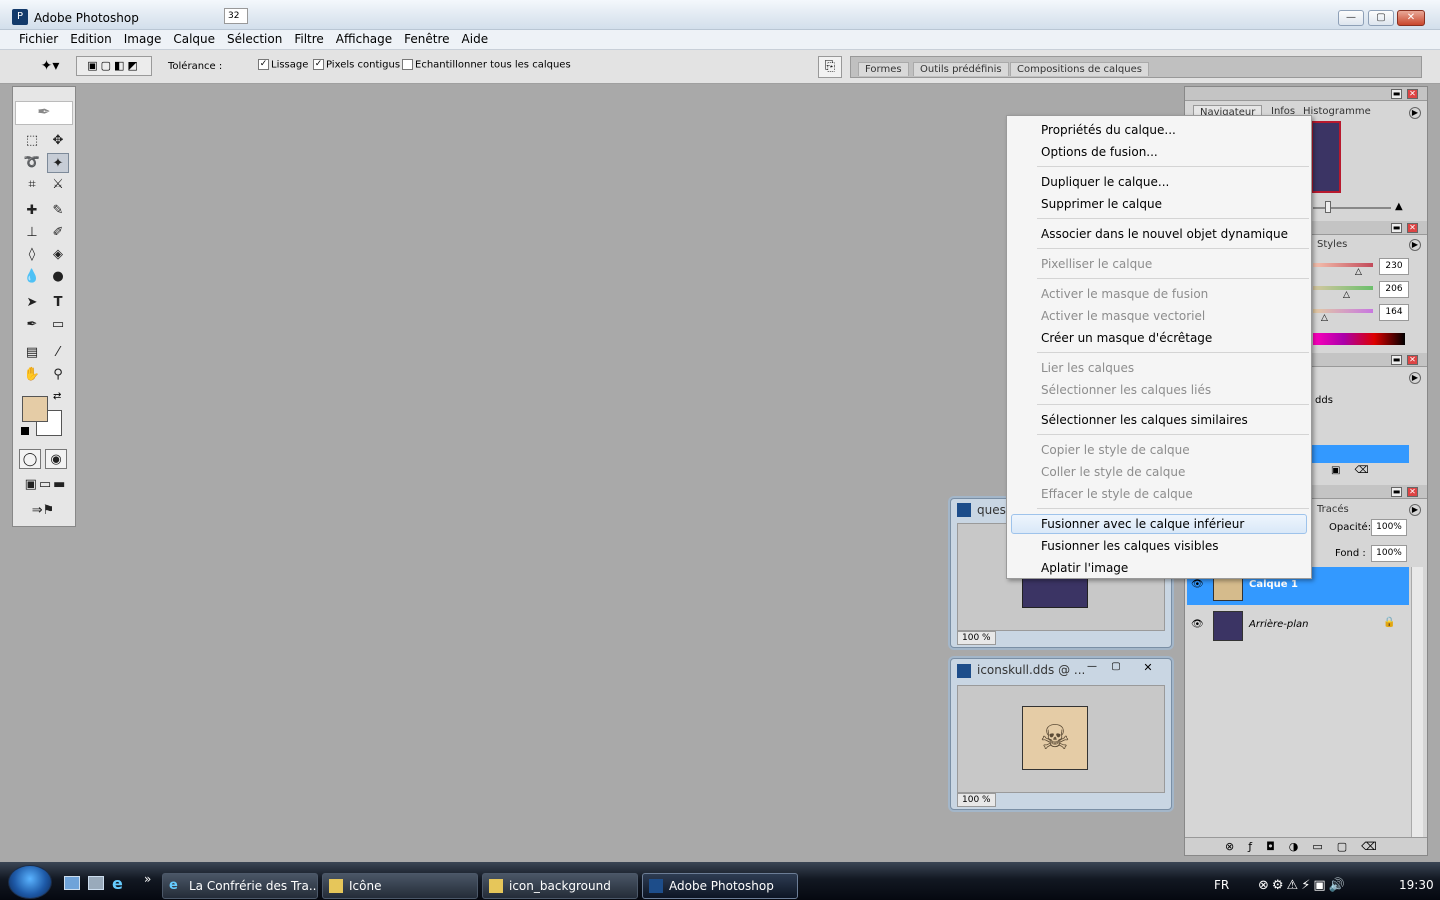  I want to click on fill-input: 100%, so click(1389, 553).